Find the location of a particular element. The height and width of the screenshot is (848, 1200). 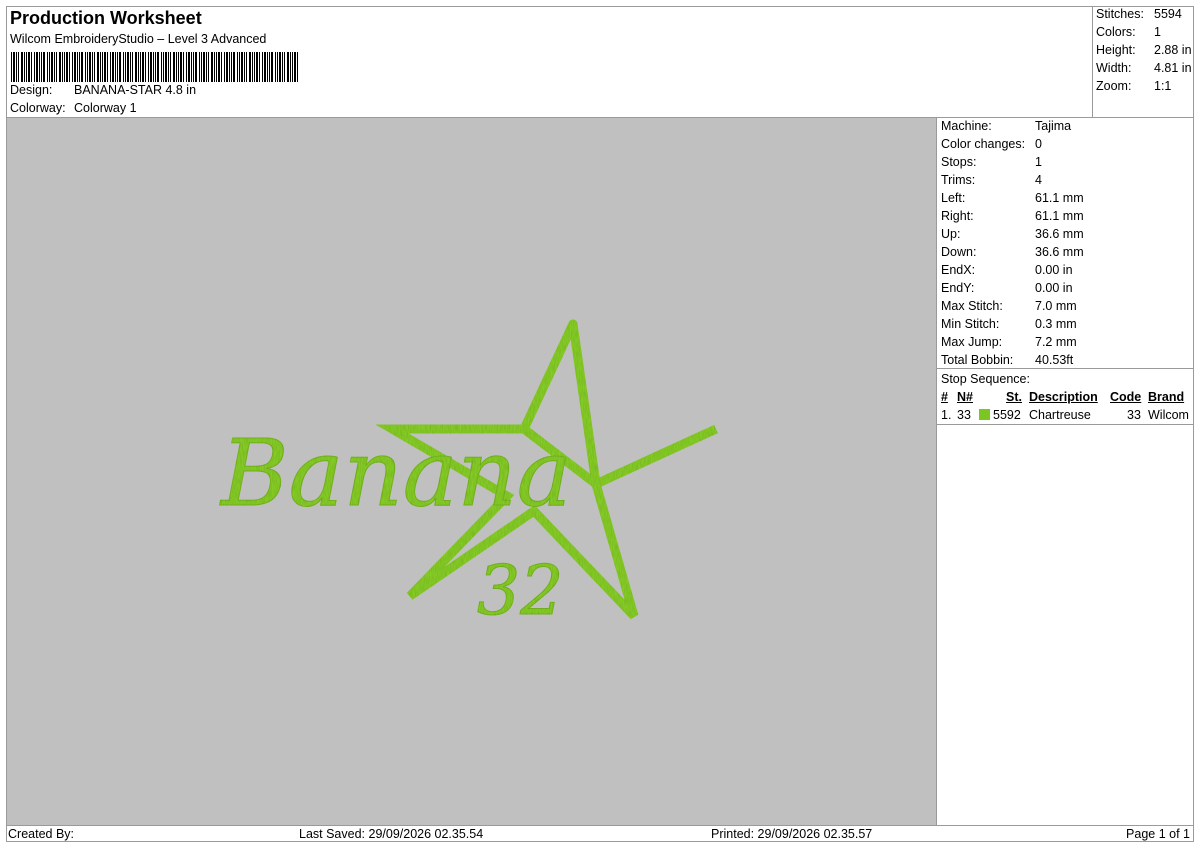

page-number: Page 1 of 1 is located at coordinates (1158, 834).